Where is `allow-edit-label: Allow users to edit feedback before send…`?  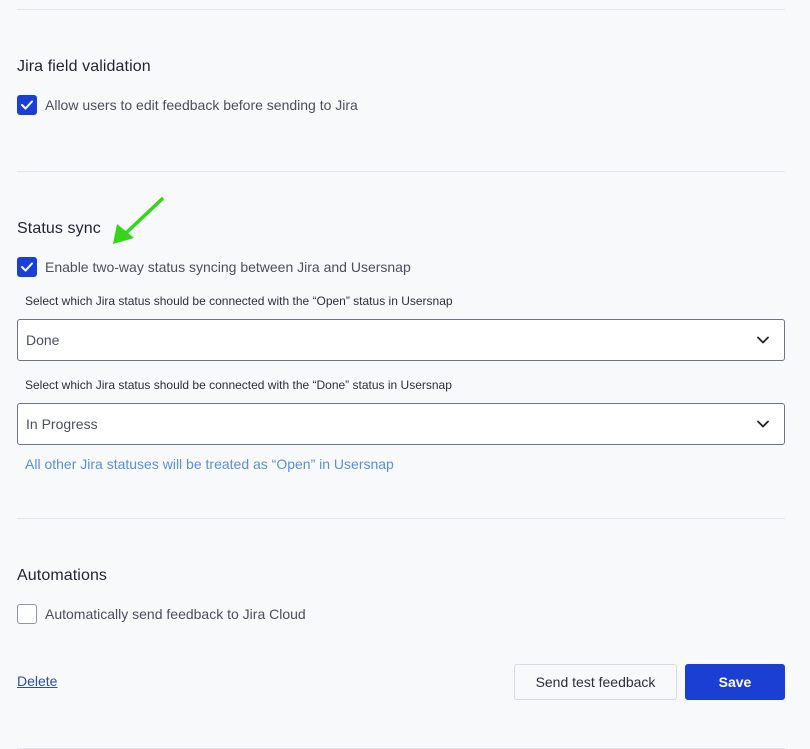
allow-edit-label: Allow users to edit feedback before send… is located at coordinates (201, 105).